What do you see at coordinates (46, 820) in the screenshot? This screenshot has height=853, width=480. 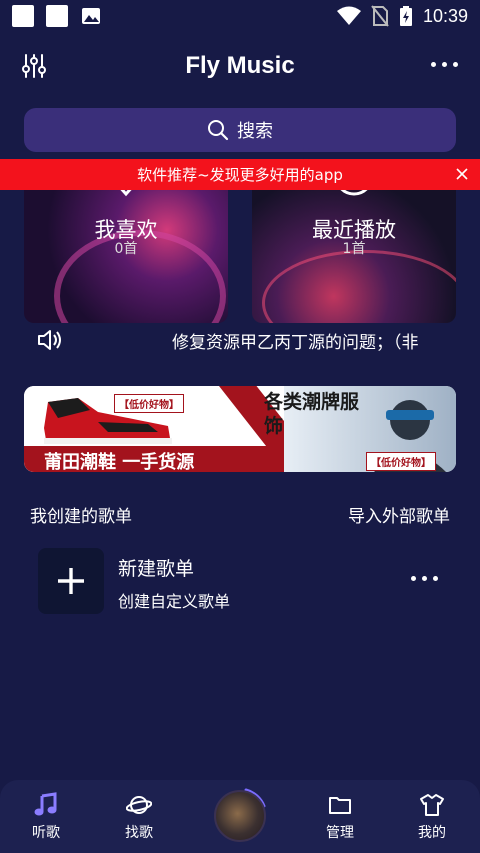 I see `nav-item-listen: 听歌` at bounding box center [46, 820].